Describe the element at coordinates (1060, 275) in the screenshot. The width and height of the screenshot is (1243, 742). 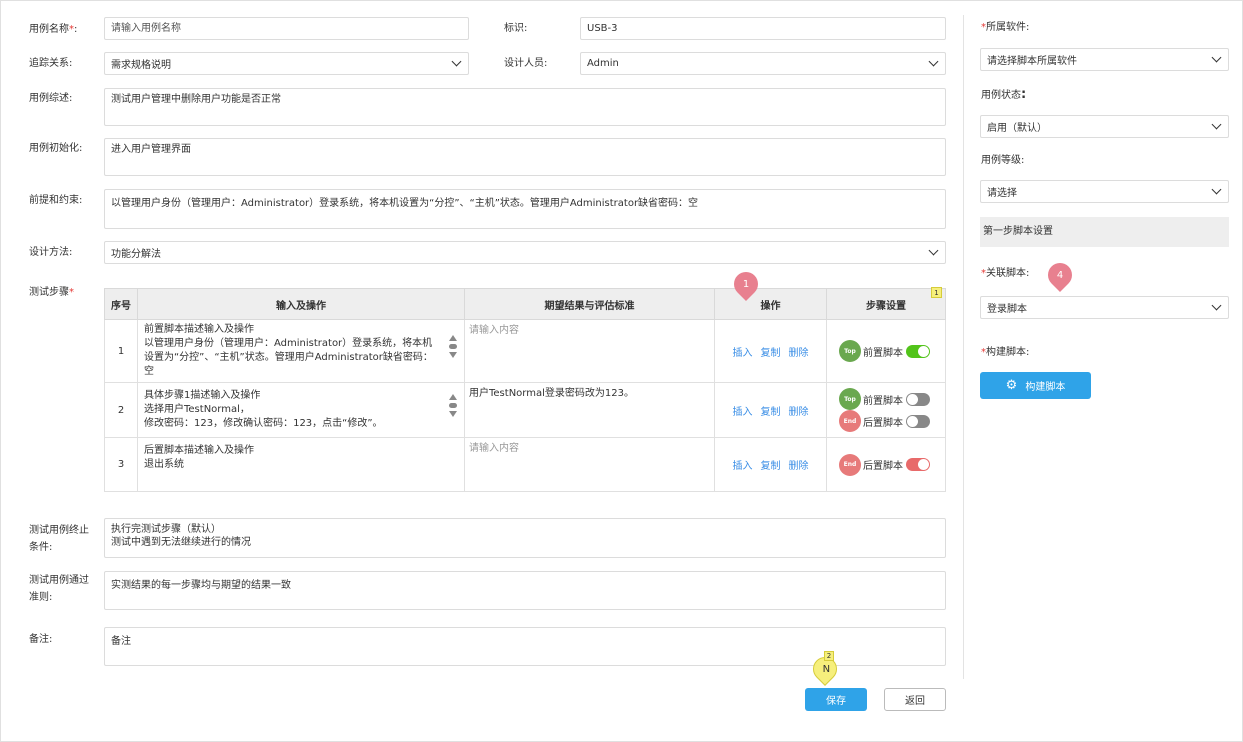
I see `annotation-marker-4: 4` at that location.